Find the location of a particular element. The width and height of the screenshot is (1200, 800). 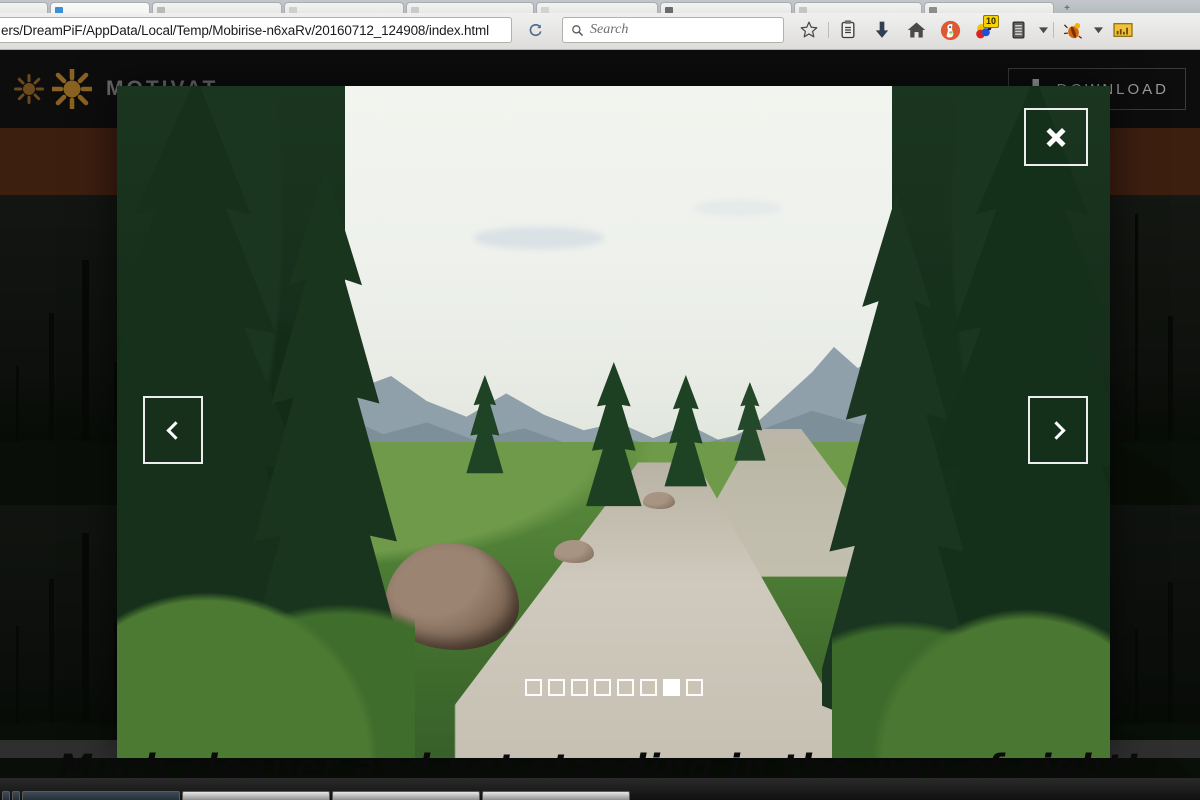

firebug-icon is located at coordinates (1072, 30).